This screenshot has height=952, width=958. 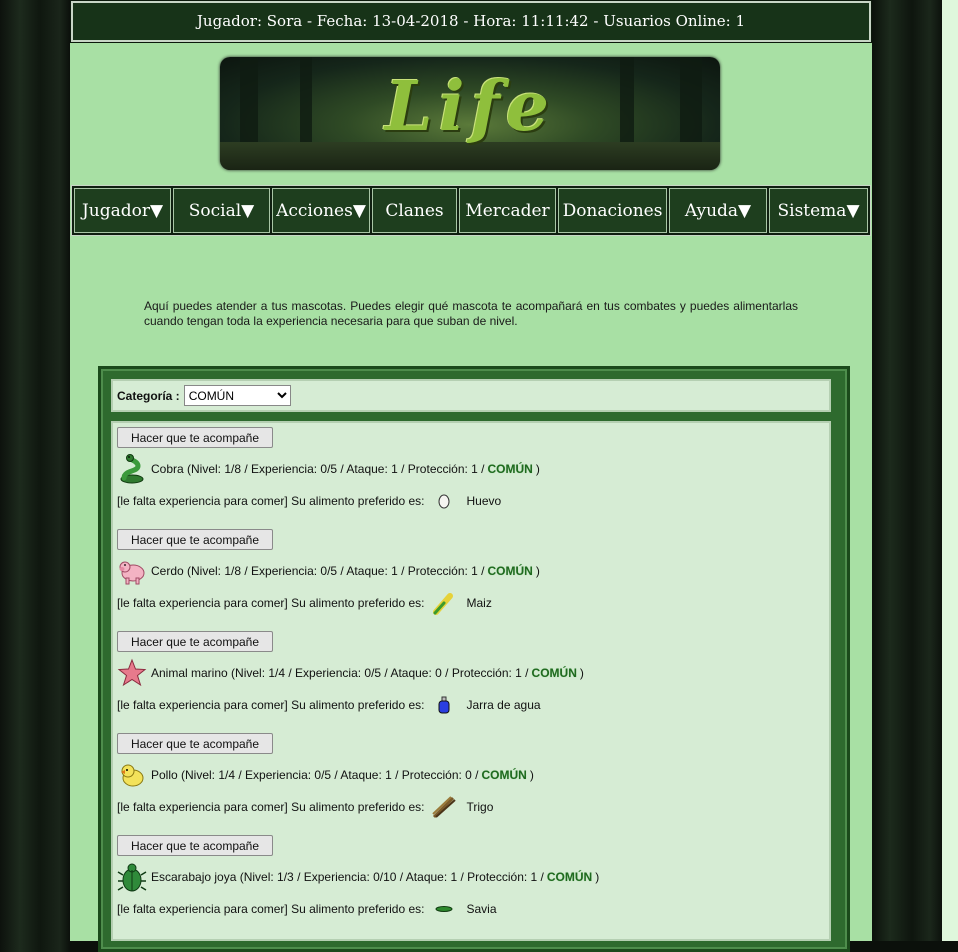 What do you see at coordinates (481, 909) in the screenshot?
I see `food-name: Savia` at bounding box center [481, 909].